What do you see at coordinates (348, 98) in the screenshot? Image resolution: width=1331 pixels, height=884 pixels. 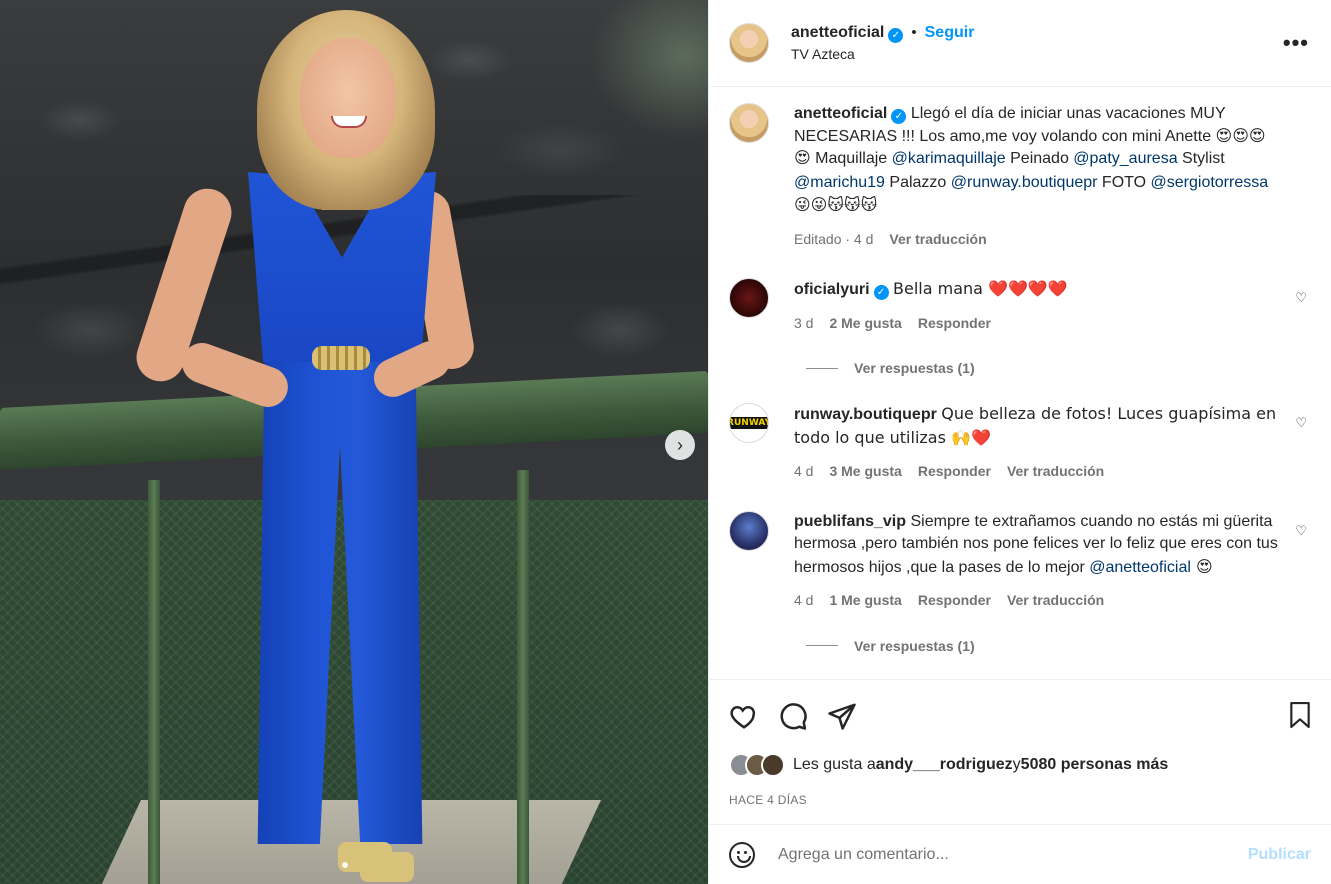 I see `face` at bounding box center [348, 98].